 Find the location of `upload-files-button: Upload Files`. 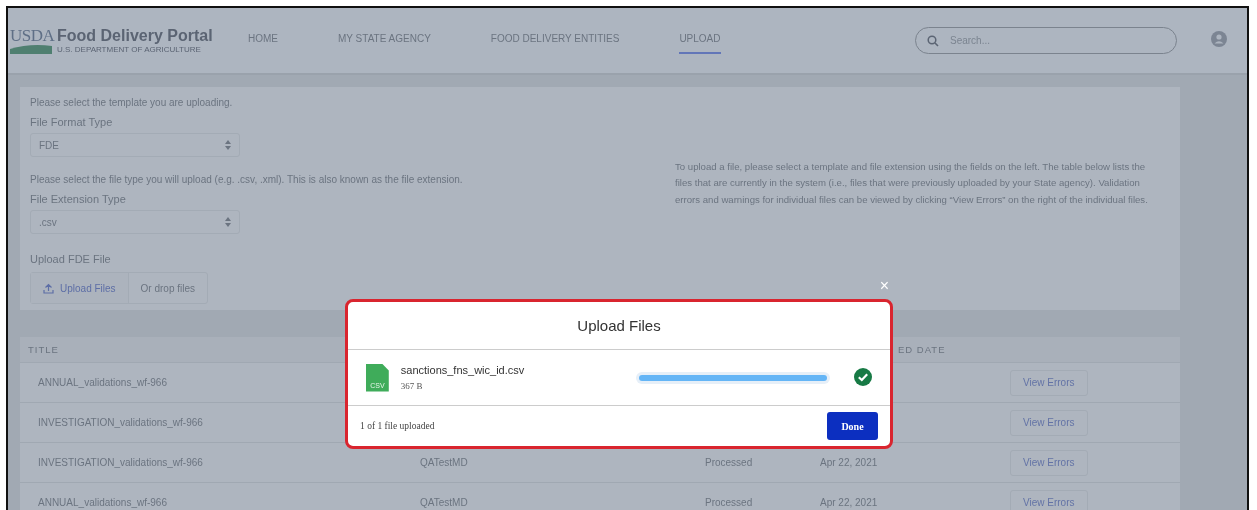

upload-files-button: Upload Files is located at coordinates (80, 288).